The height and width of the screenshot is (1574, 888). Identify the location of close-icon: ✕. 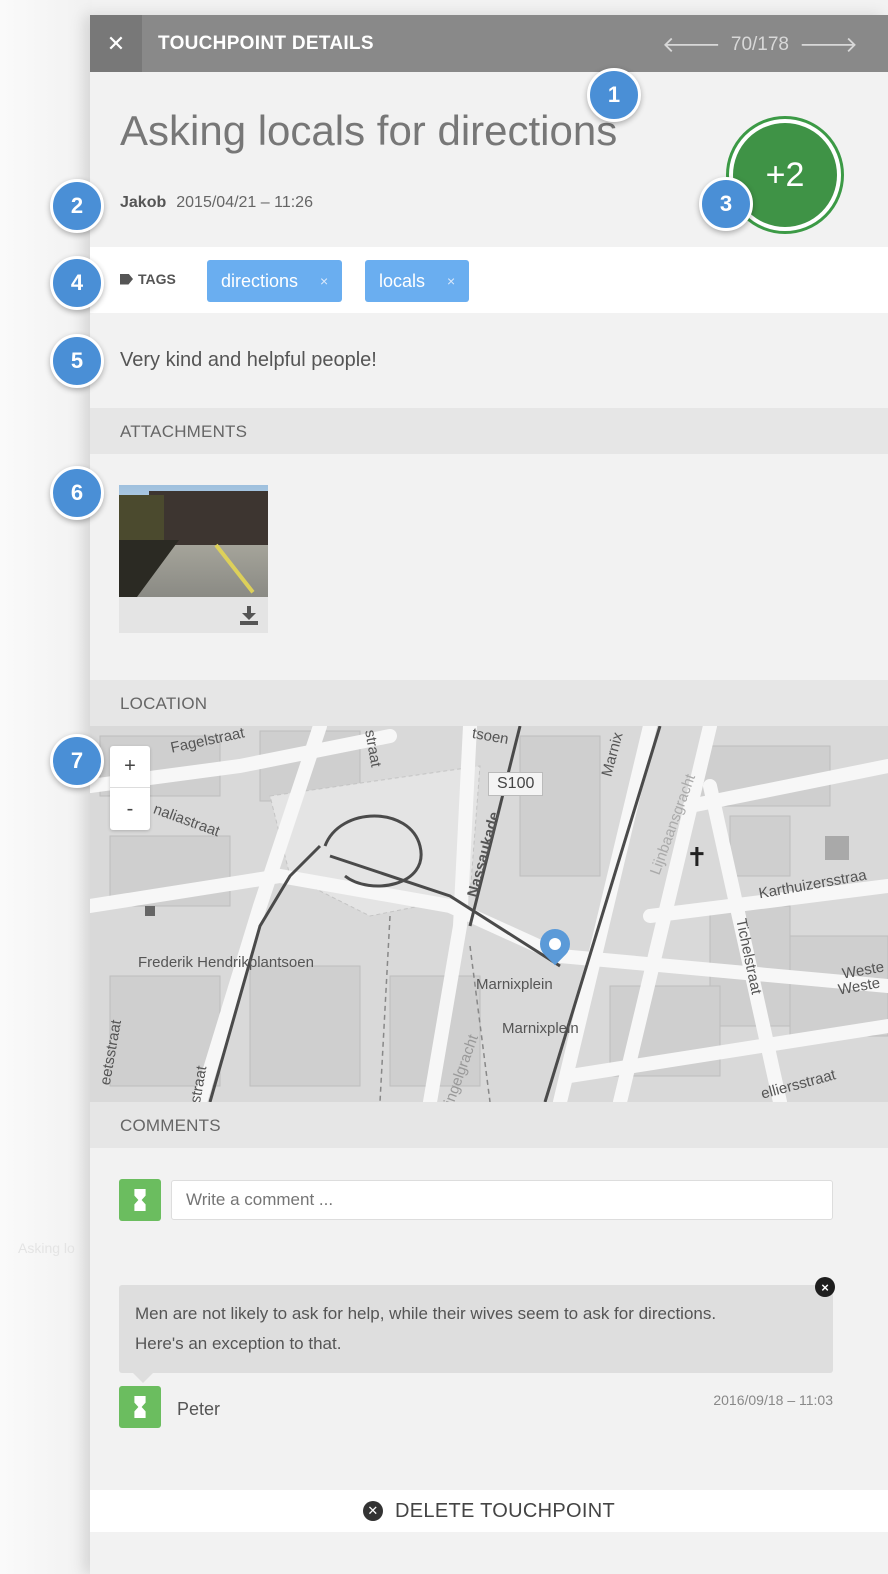
(116, 43).